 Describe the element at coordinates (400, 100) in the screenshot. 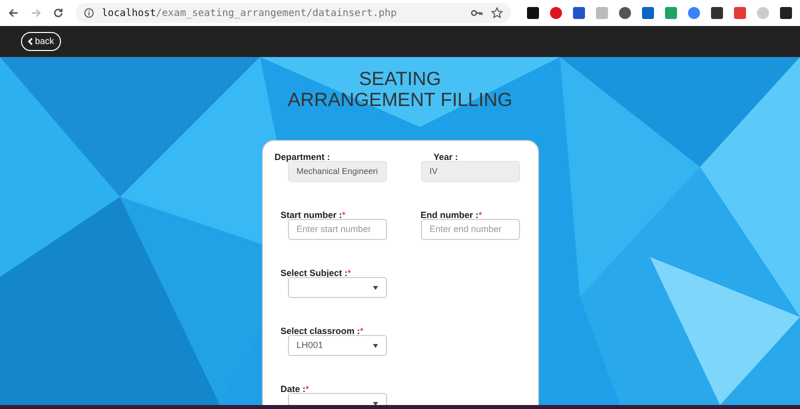

I see `page-title: ARRANGEMENT FILLING` at that location.